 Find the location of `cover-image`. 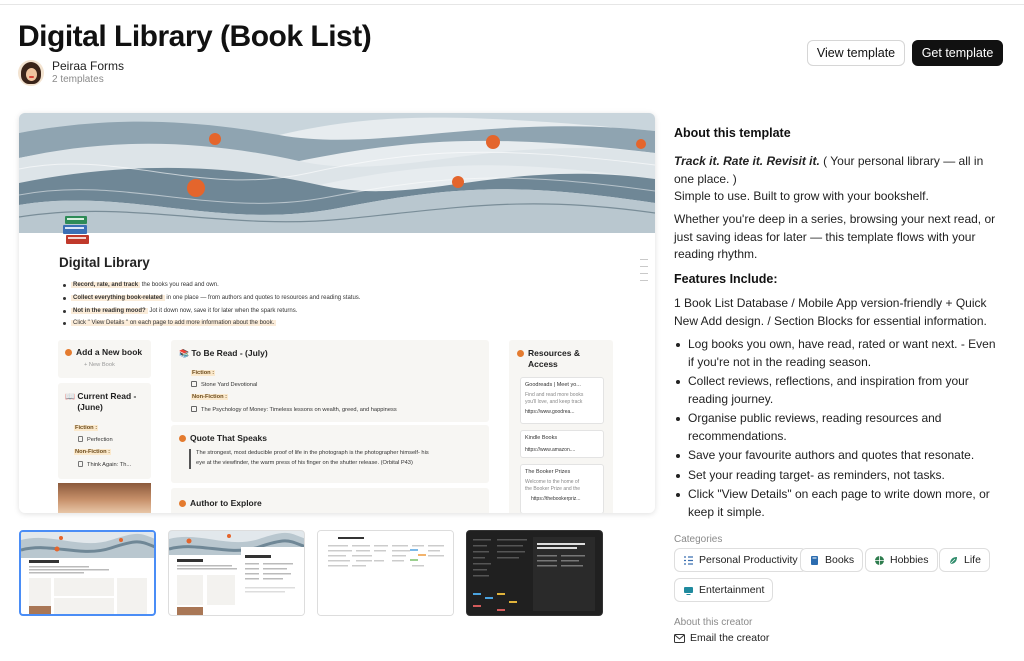

cover-image is located at coordinates (337, 173).